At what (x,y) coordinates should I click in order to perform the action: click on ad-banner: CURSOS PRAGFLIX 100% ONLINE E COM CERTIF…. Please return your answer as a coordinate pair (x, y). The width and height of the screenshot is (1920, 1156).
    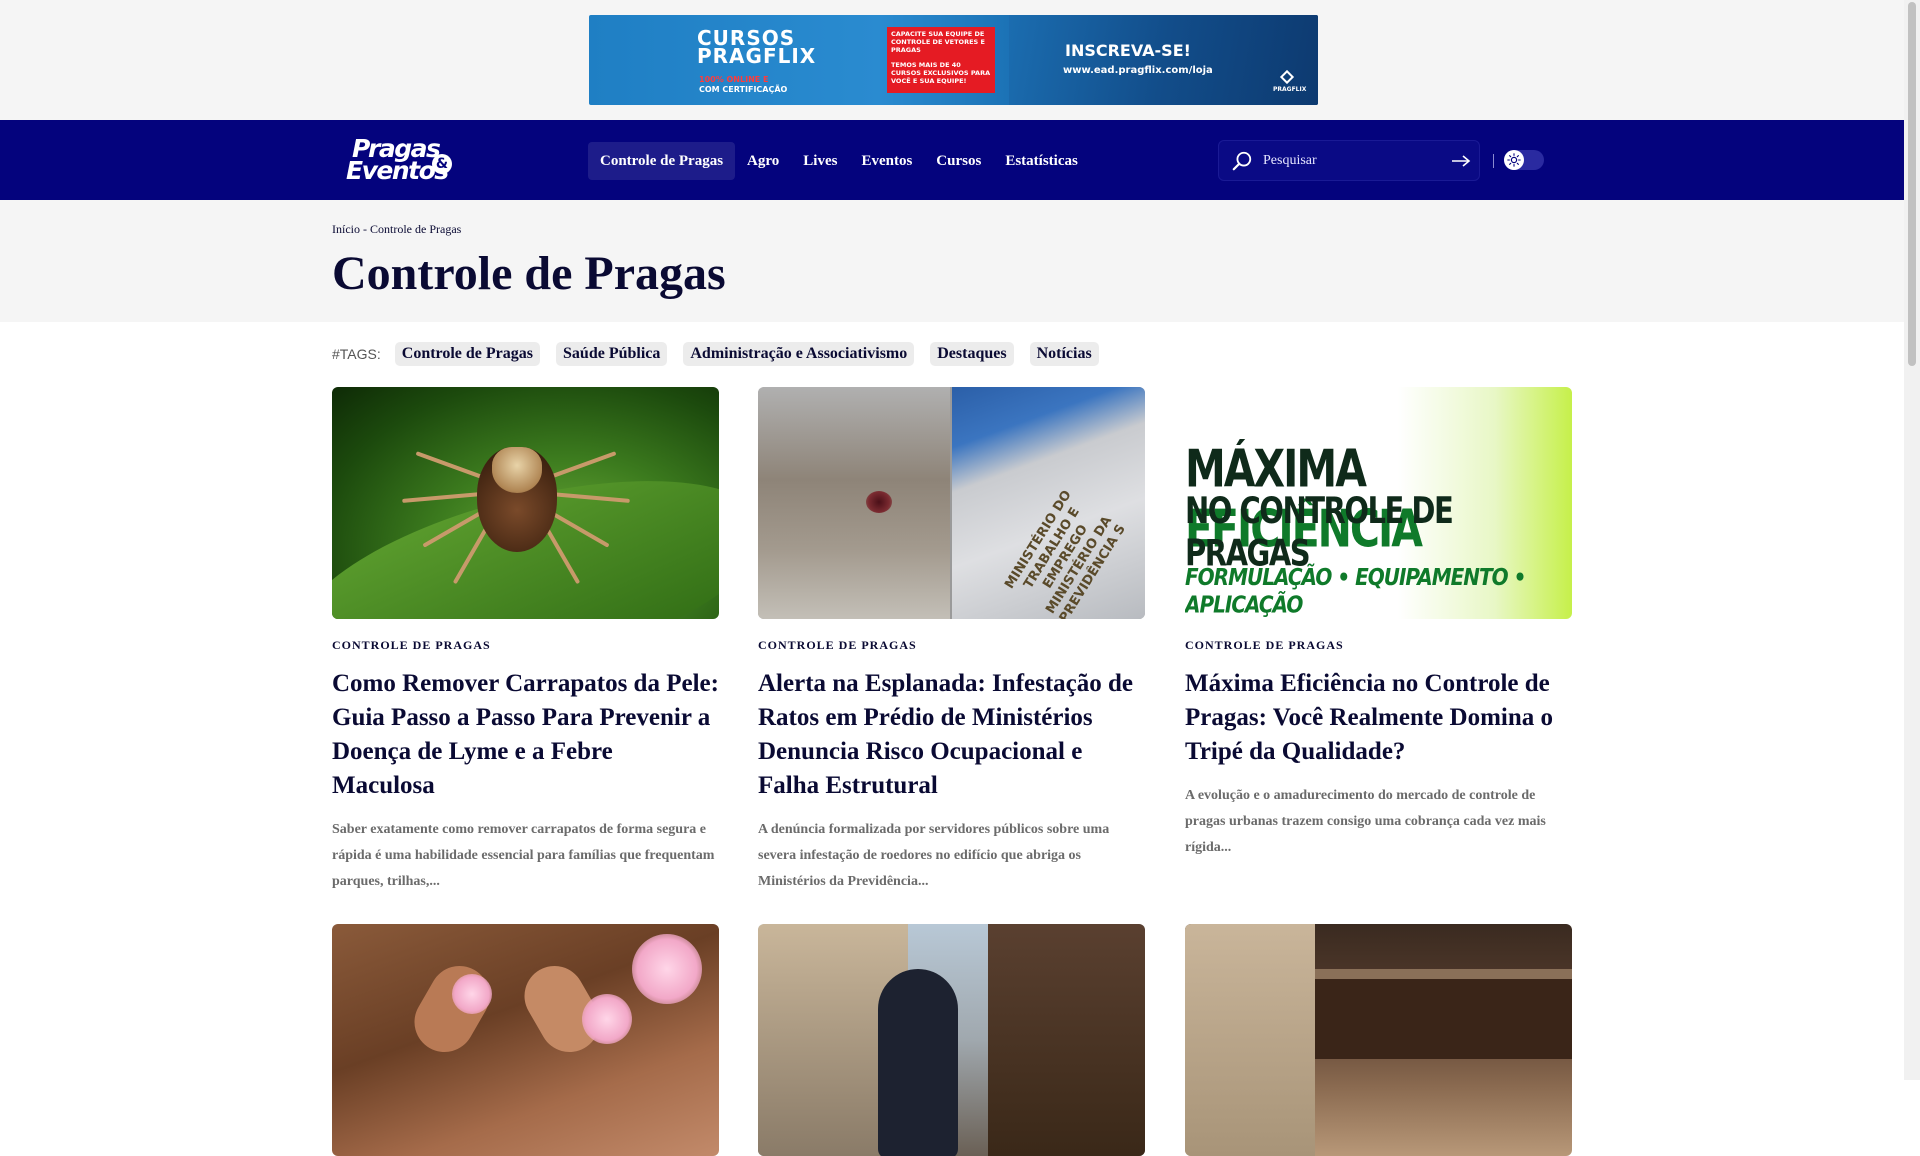
    Looking at the image, I should click on (953, 60).